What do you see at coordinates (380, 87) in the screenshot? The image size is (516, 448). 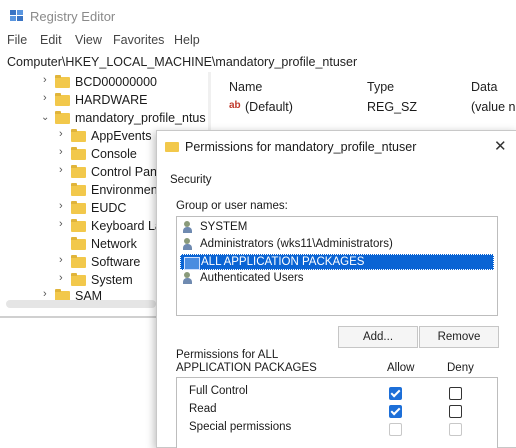 I see `column-header-type: Type` at bounding box center [380, 87].